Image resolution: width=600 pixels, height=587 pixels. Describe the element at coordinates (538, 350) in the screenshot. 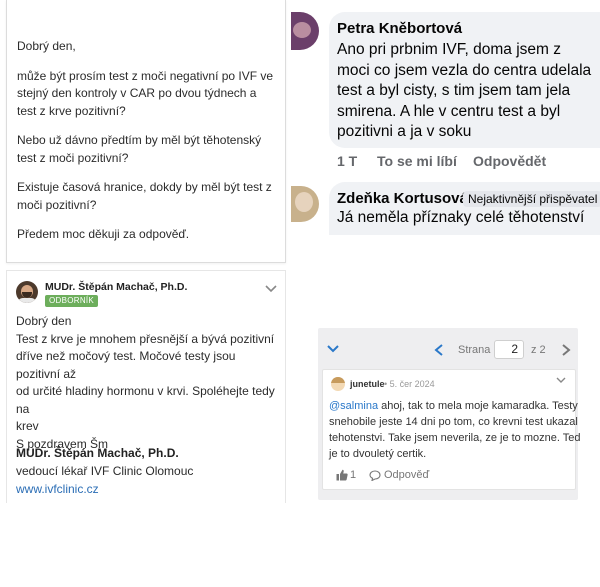

I see `page-total: z 2` at that location.